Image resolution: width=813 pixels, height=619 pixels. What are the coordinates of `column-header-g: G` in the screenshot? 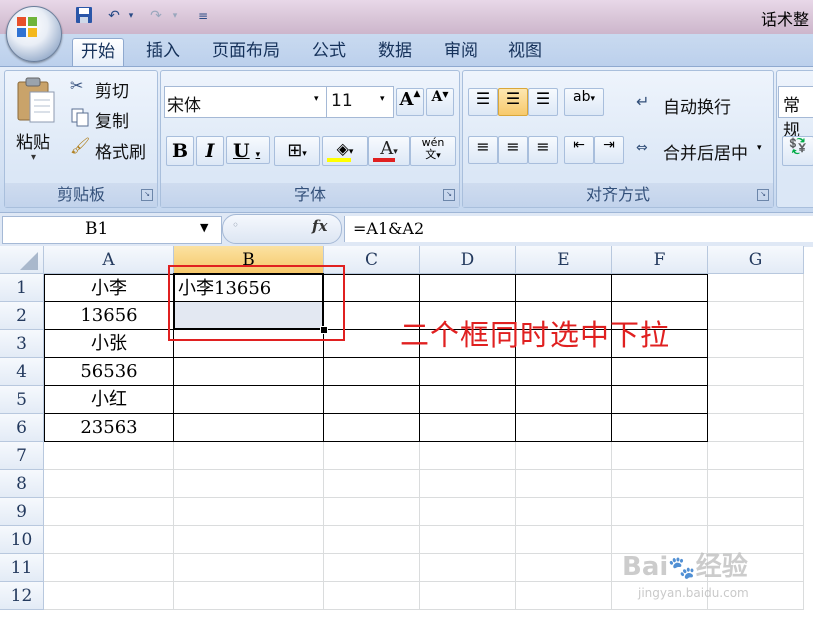 It's located at (756, 260).